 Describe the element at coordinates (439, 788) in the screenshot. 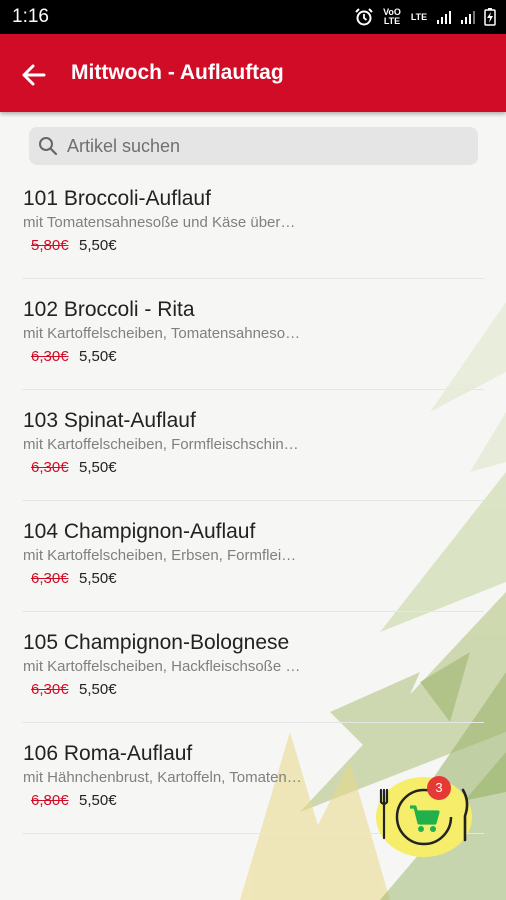

I see `cart-count-badge: 3` at that location.